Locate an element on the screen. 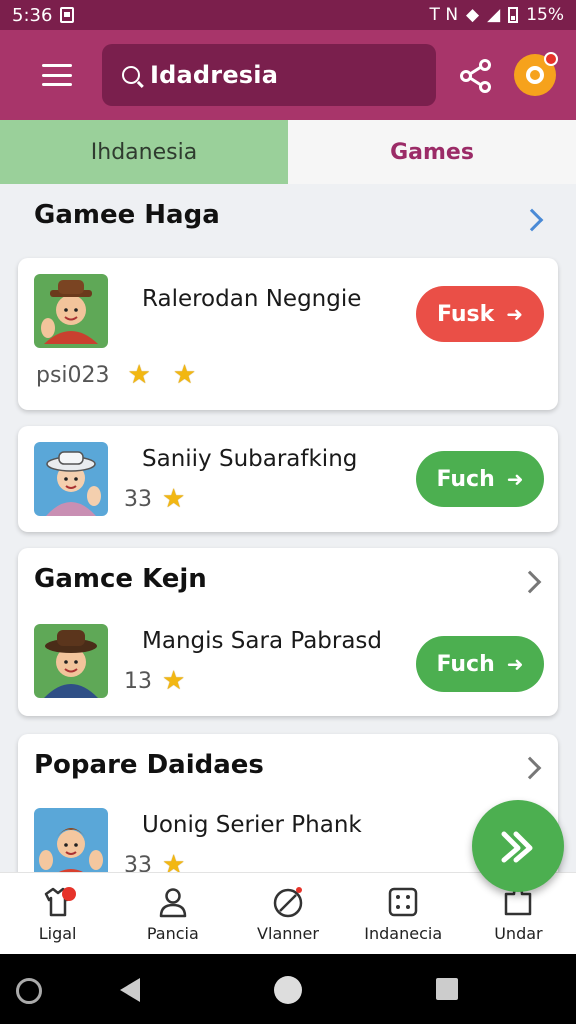 The width and height of the screenshot is (576, 1024). status-carrier: T N is located at coordinates (444, 15).